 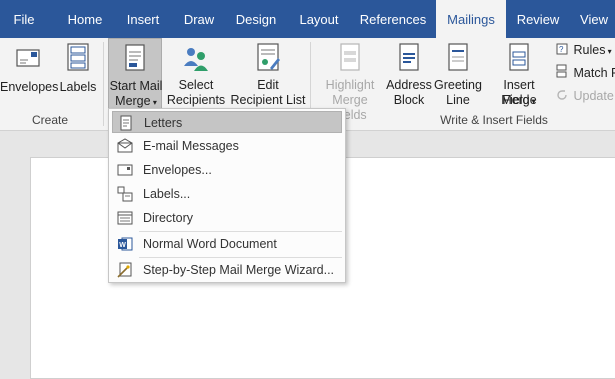 I want to click on match-fields-button: Match F, so click(x=585, y=73).